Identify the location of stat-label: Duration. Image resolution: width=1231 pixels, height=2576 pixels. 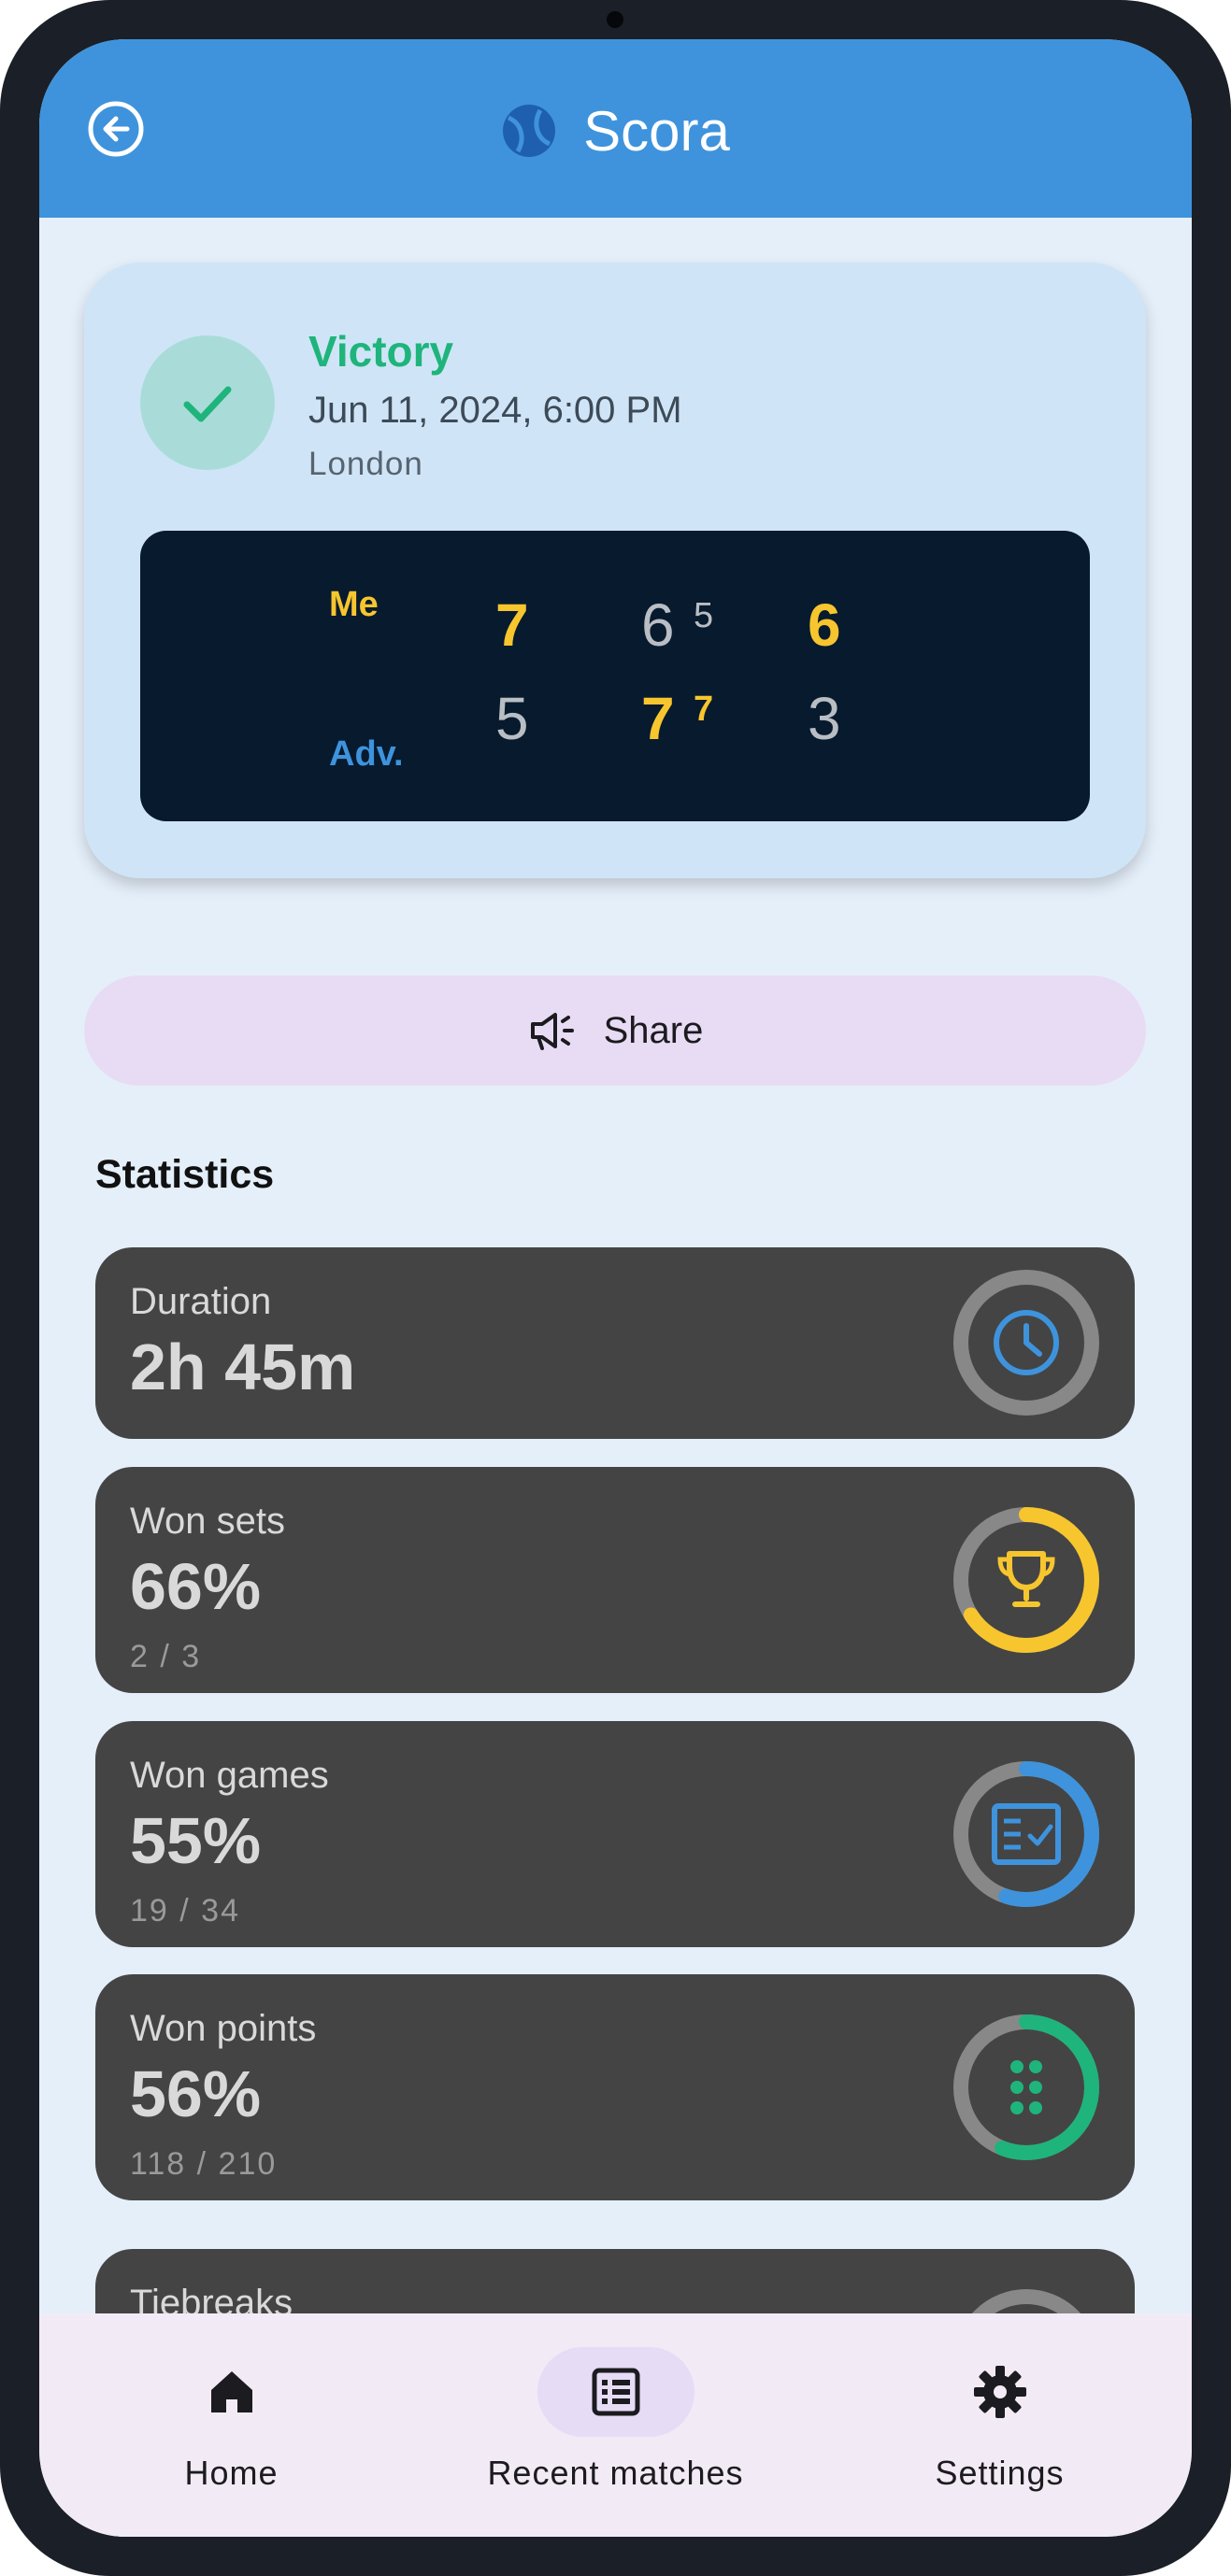
(201, 1301).